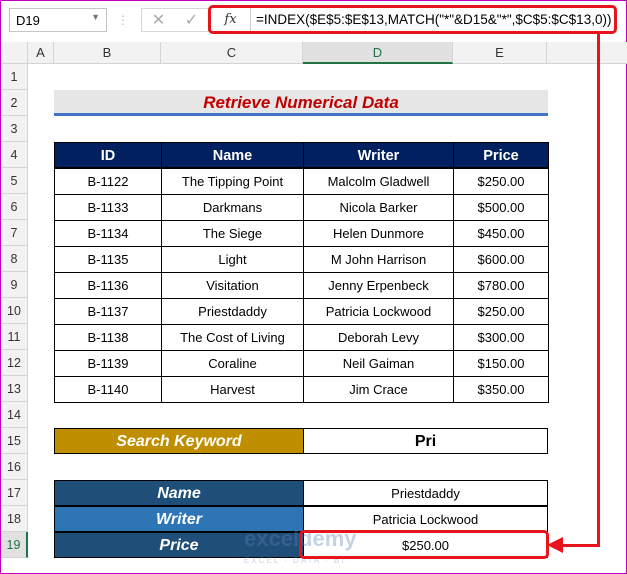  Describe the element at coordinates (14, 545) in the screenshot. I see `row-header-19: 19` at that location.